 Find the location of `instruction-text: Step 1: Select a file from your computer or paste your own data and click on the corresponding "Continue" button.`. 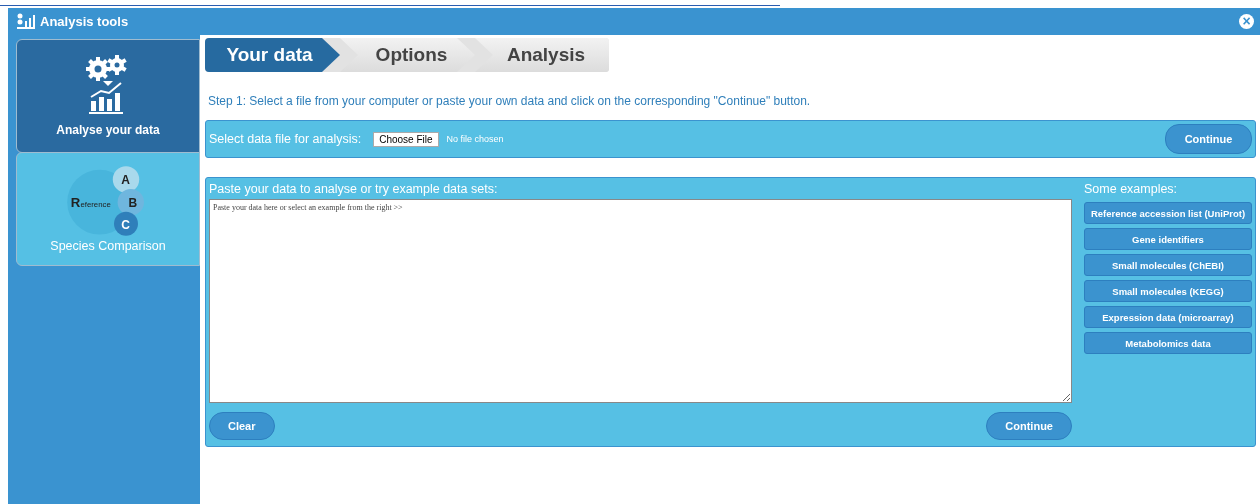

instruction-text: Step 1: Select a file from your computer or paste your own data and click on the corresponding "Continue" button. is located at coordinates (510, 101).